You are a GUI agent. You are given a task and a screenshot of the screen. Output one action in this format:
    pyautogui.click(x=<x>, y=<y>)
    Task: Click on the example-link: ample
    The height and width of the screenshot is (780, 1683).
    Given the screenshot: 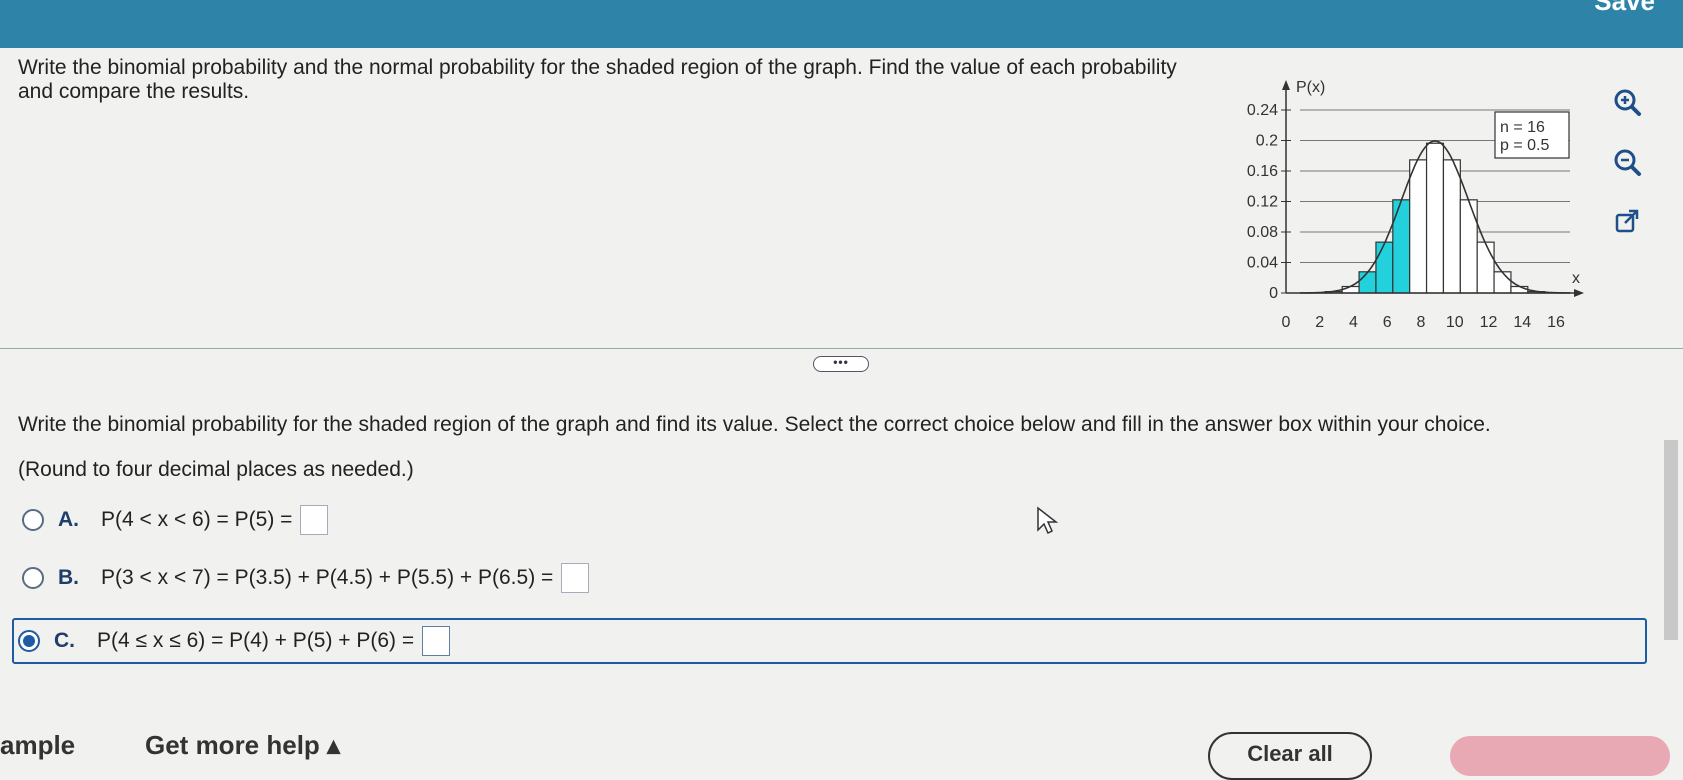 What is the action you would take?
    pyautogui.click(x=37, y=745)
    